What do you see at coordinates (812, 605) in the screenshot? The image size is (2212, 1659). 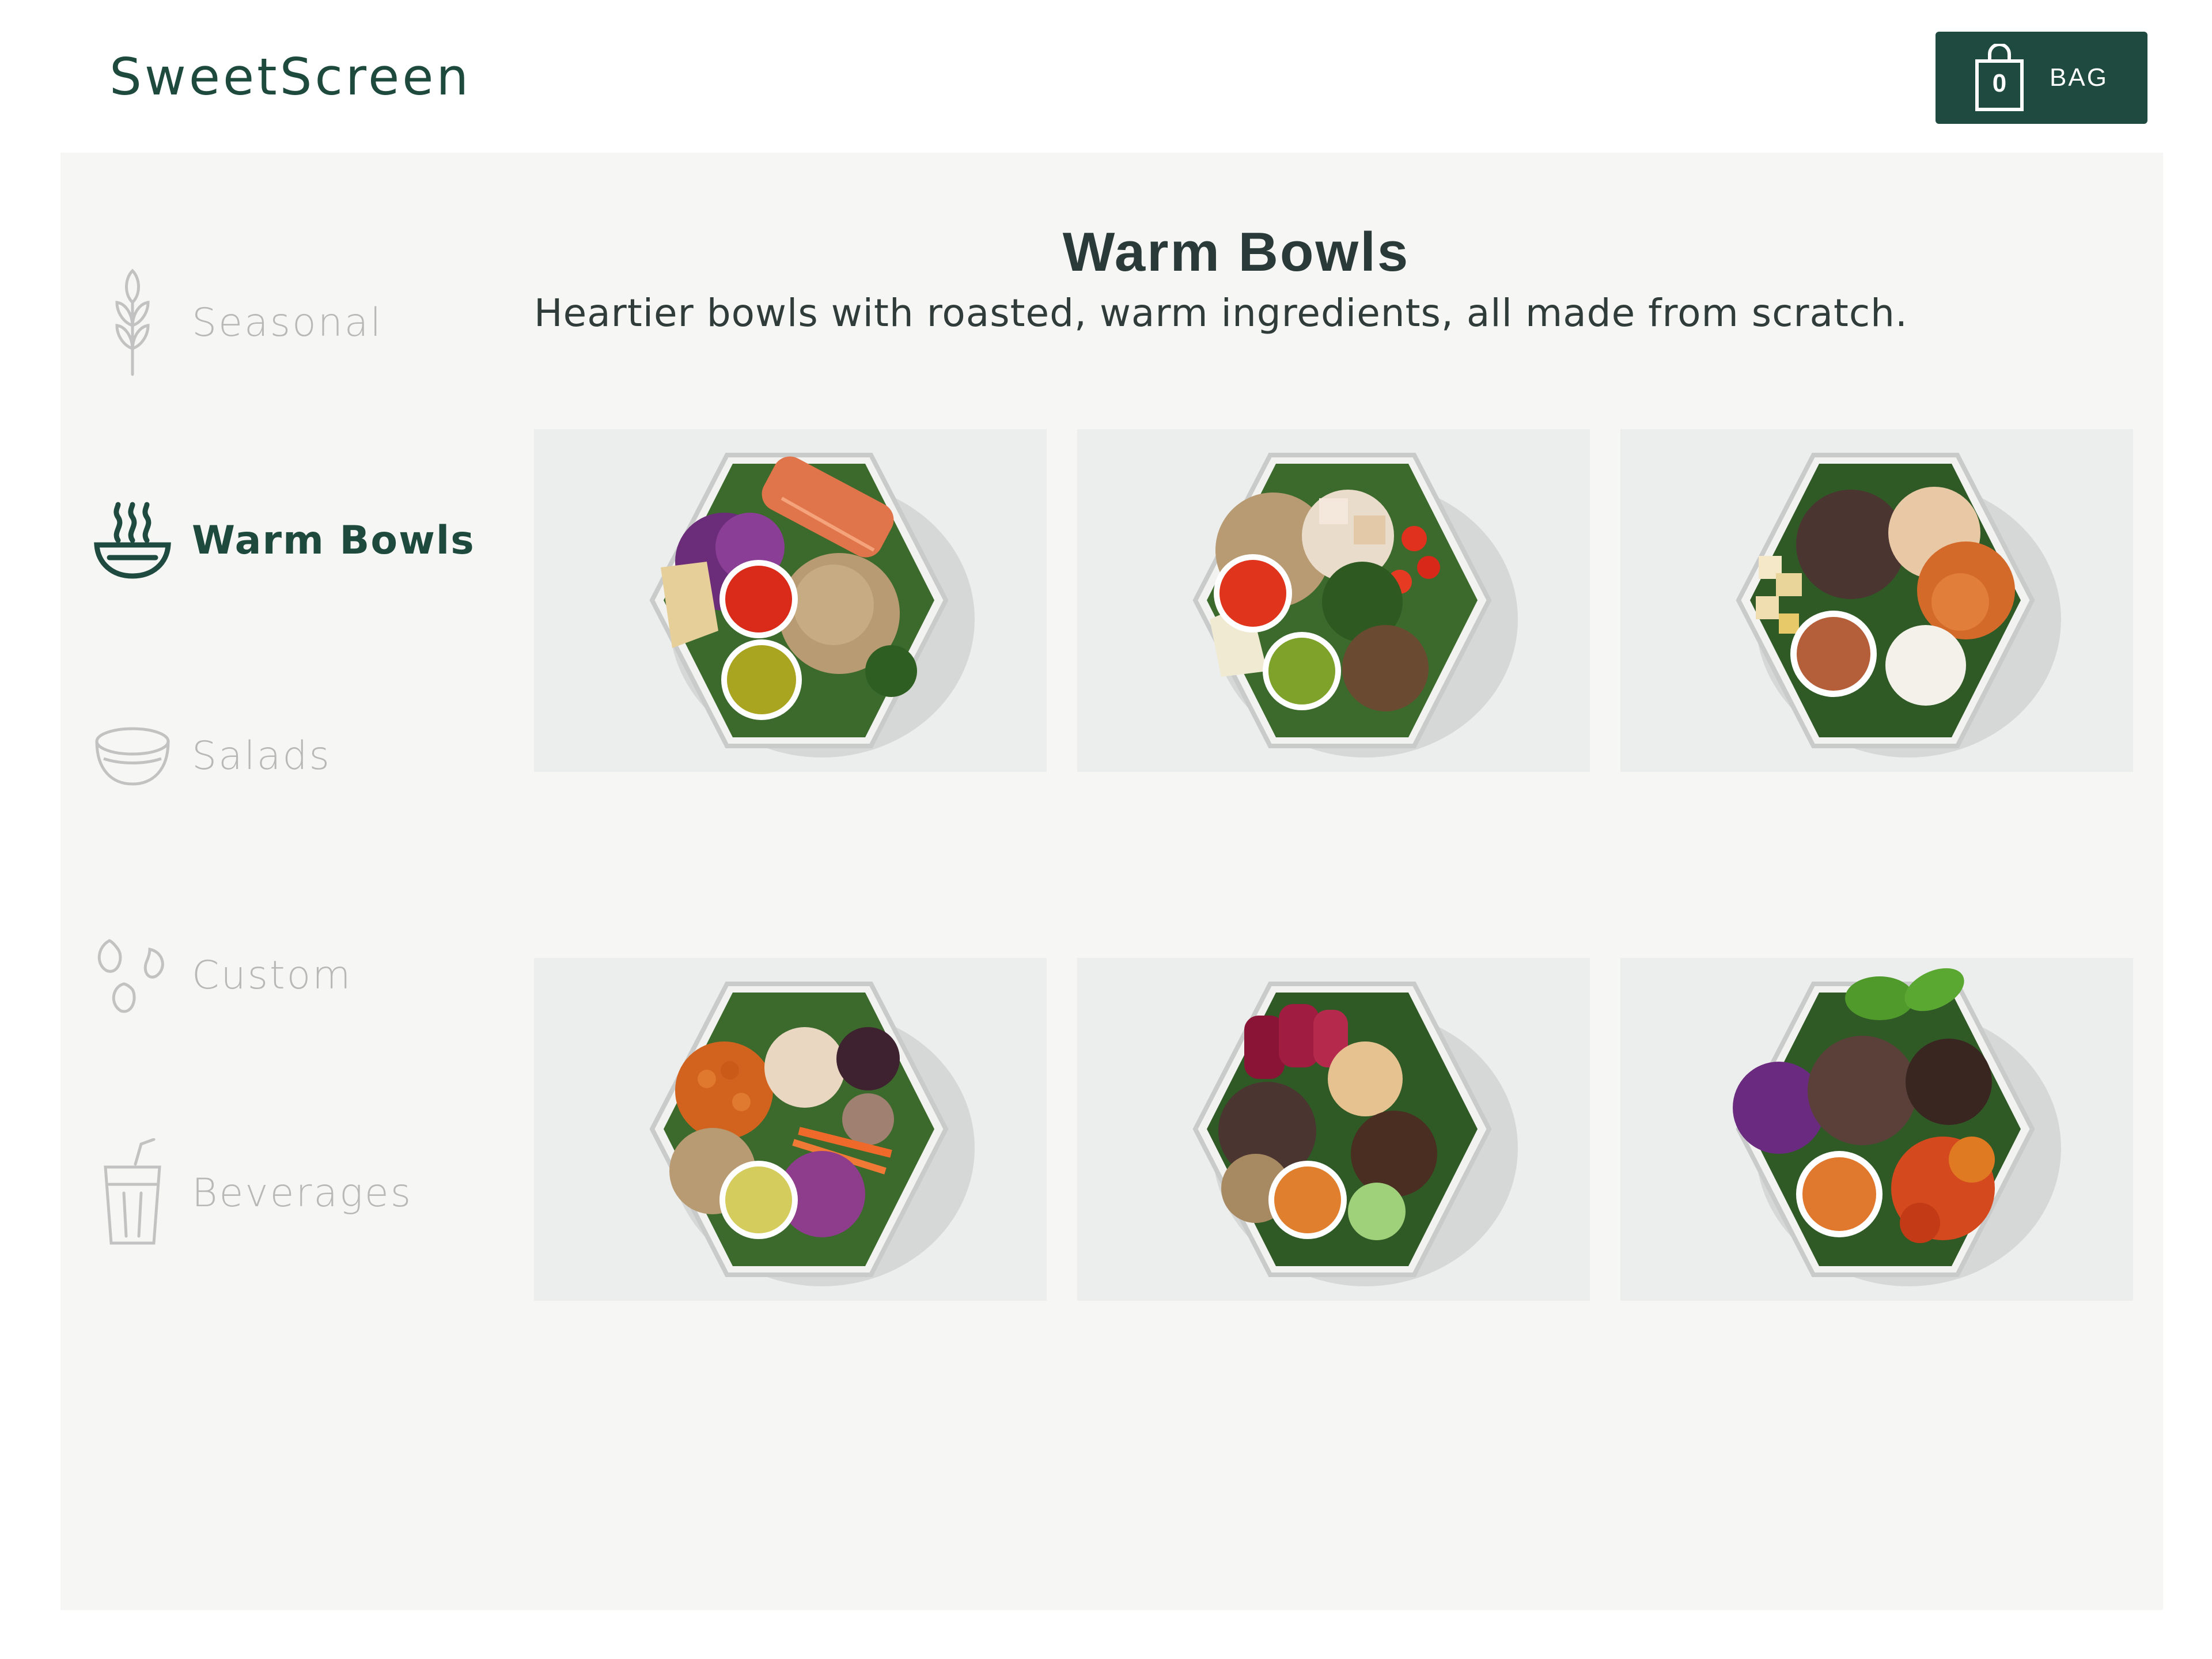 I see `bowl-salmon-photo` at bounding box center [812, 605].